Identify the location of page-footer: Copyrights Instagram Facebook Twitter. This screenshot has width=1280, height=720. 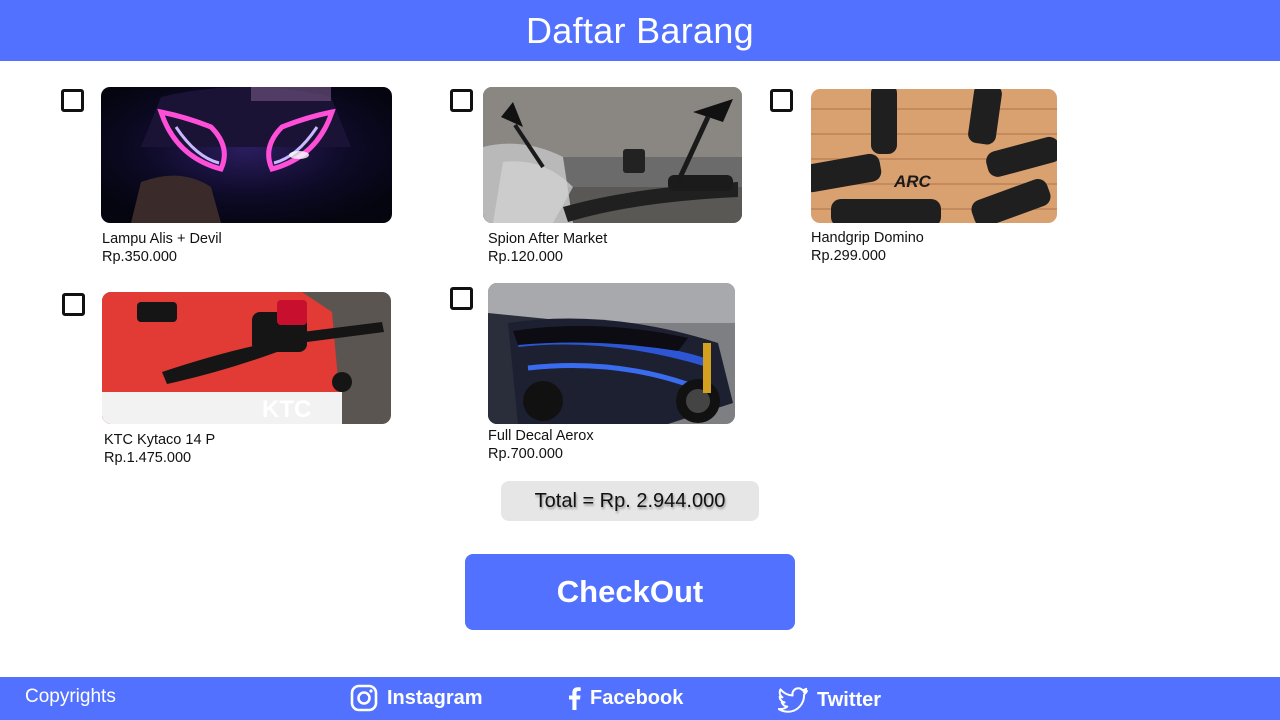
(640, 698).